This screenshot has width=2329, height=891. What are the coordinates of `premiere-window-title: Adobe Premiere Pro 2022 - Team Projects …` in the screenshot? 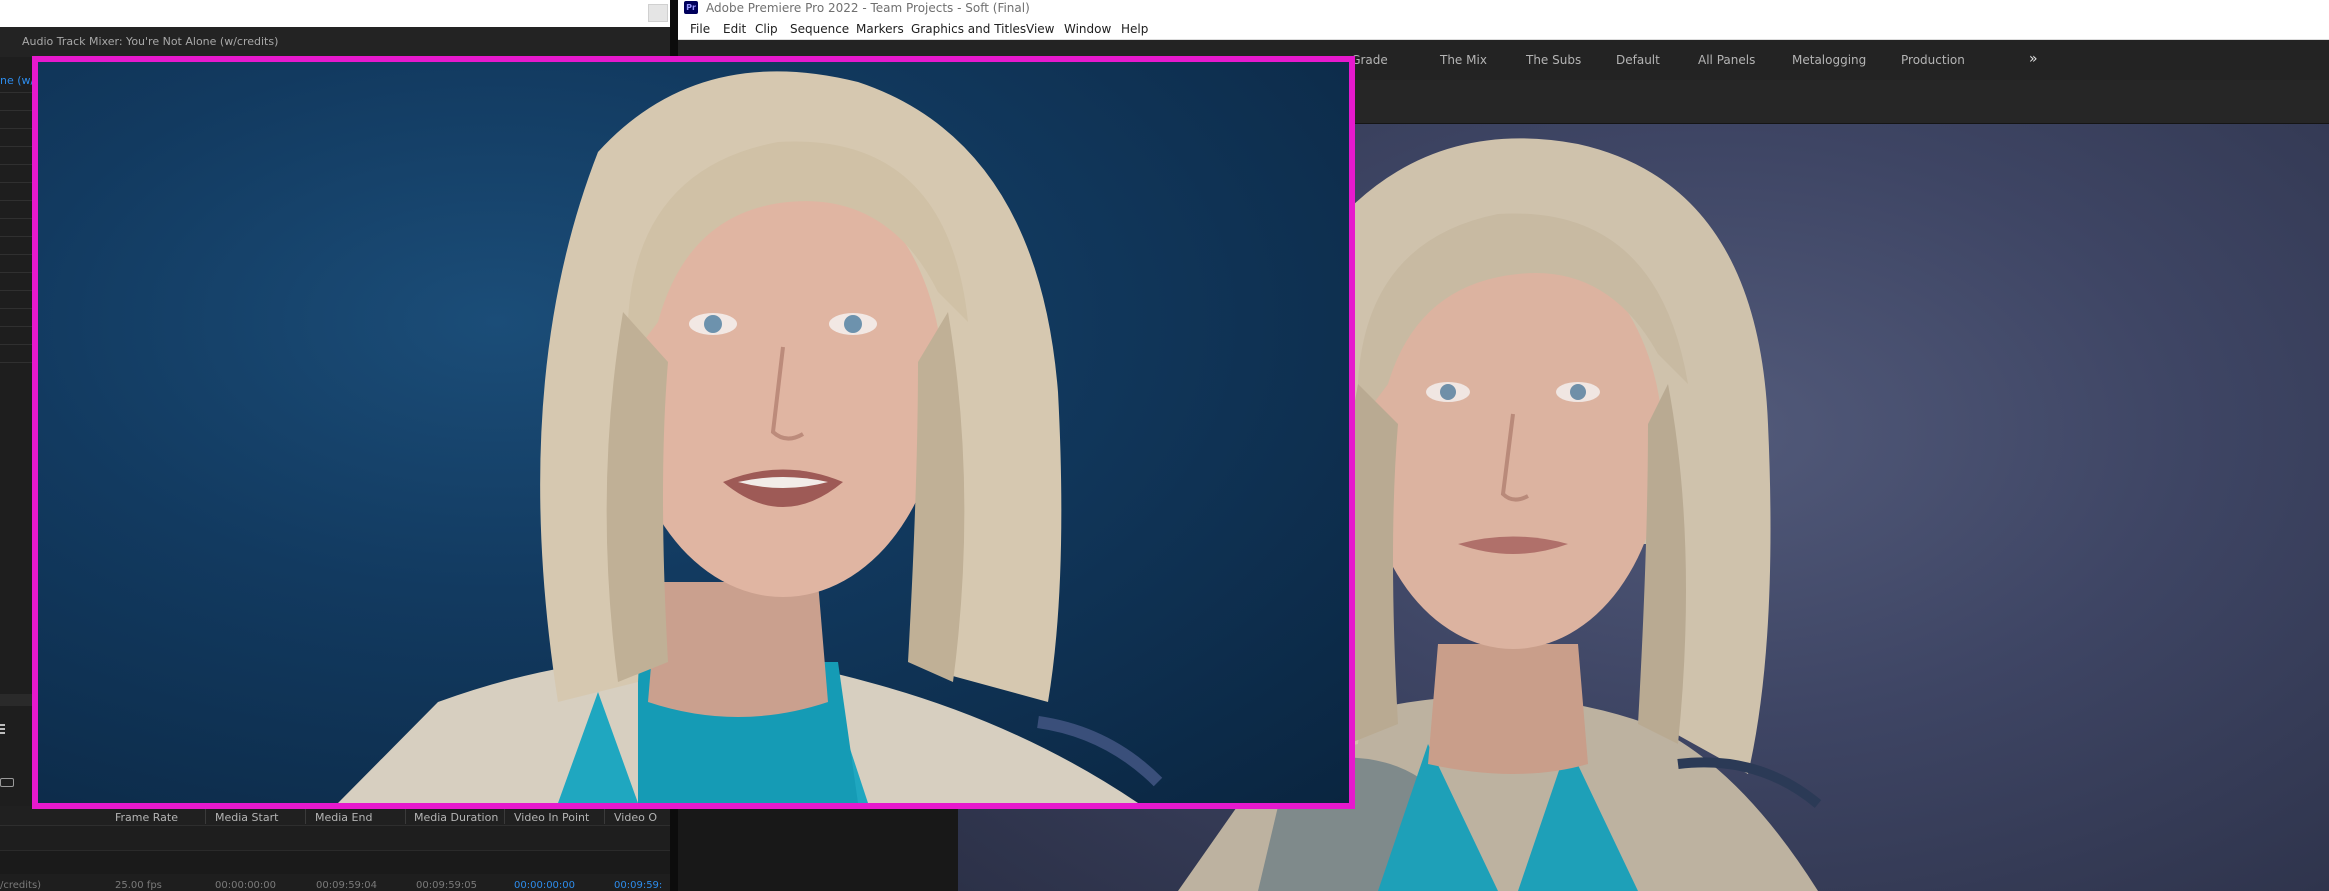 It's located at (868, 8).